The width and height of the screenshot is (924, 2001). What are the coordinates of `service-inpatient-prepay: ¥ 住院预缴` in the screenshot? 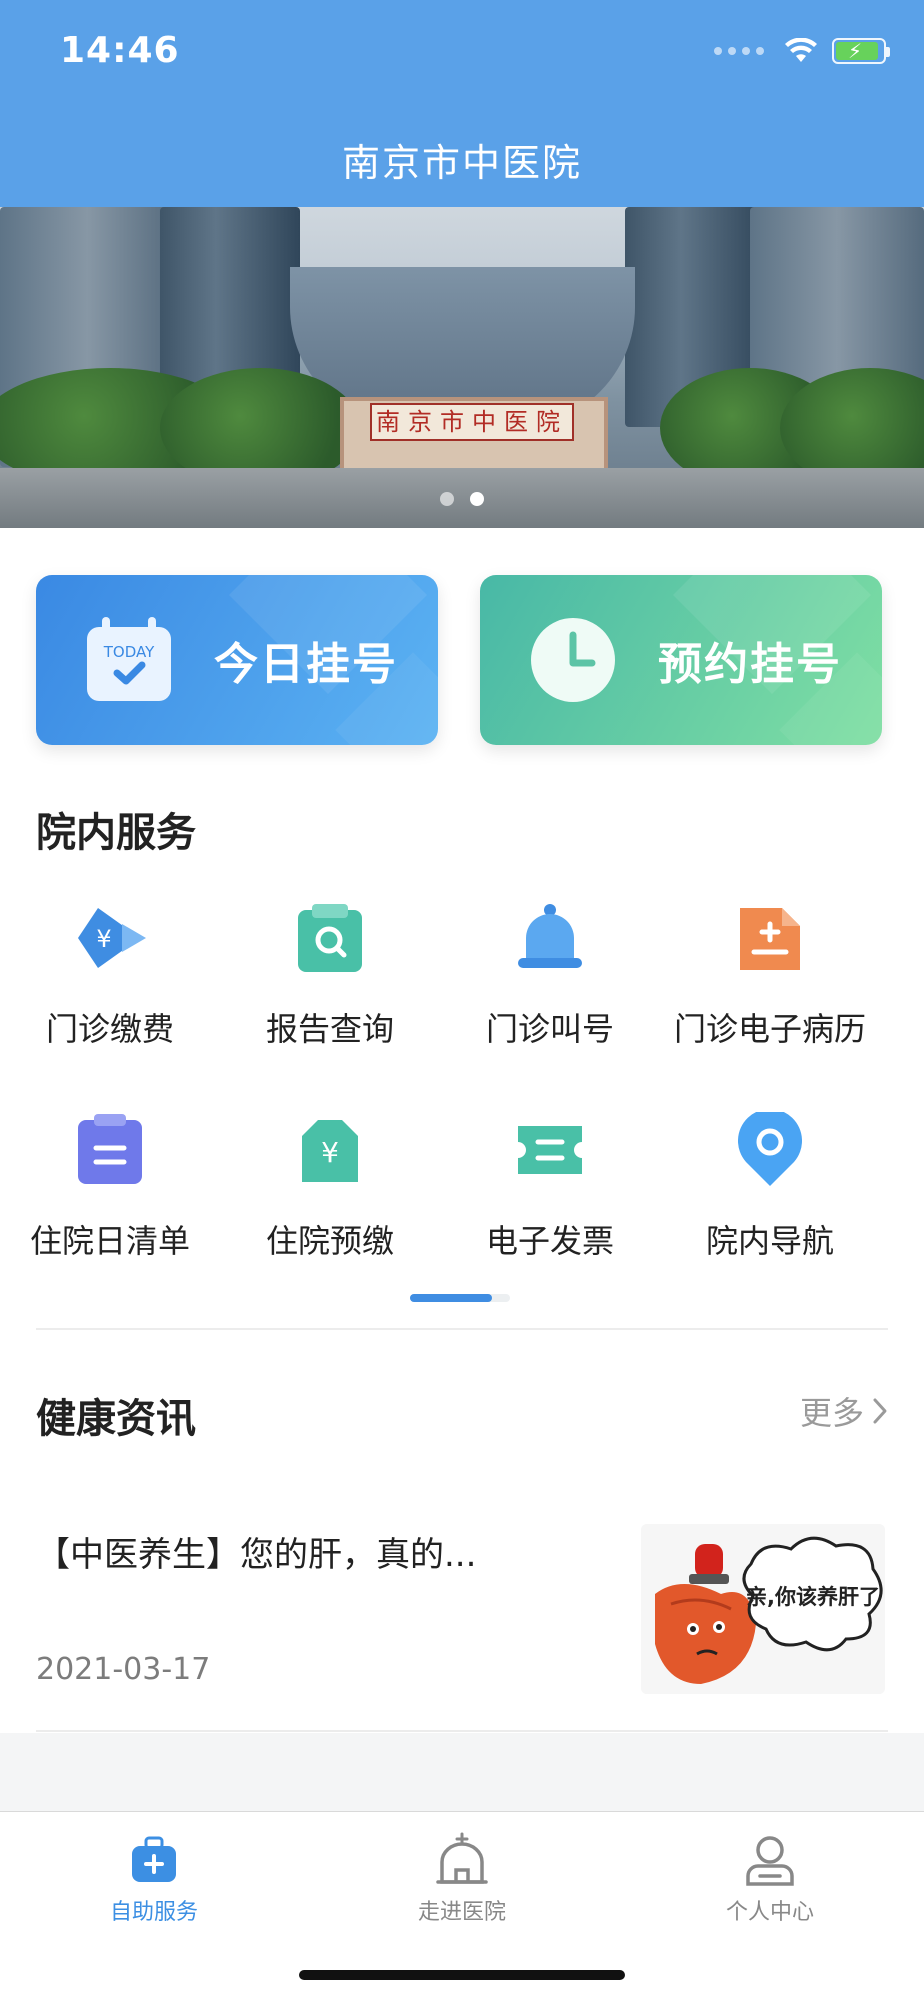 It's located at (330, 1187).